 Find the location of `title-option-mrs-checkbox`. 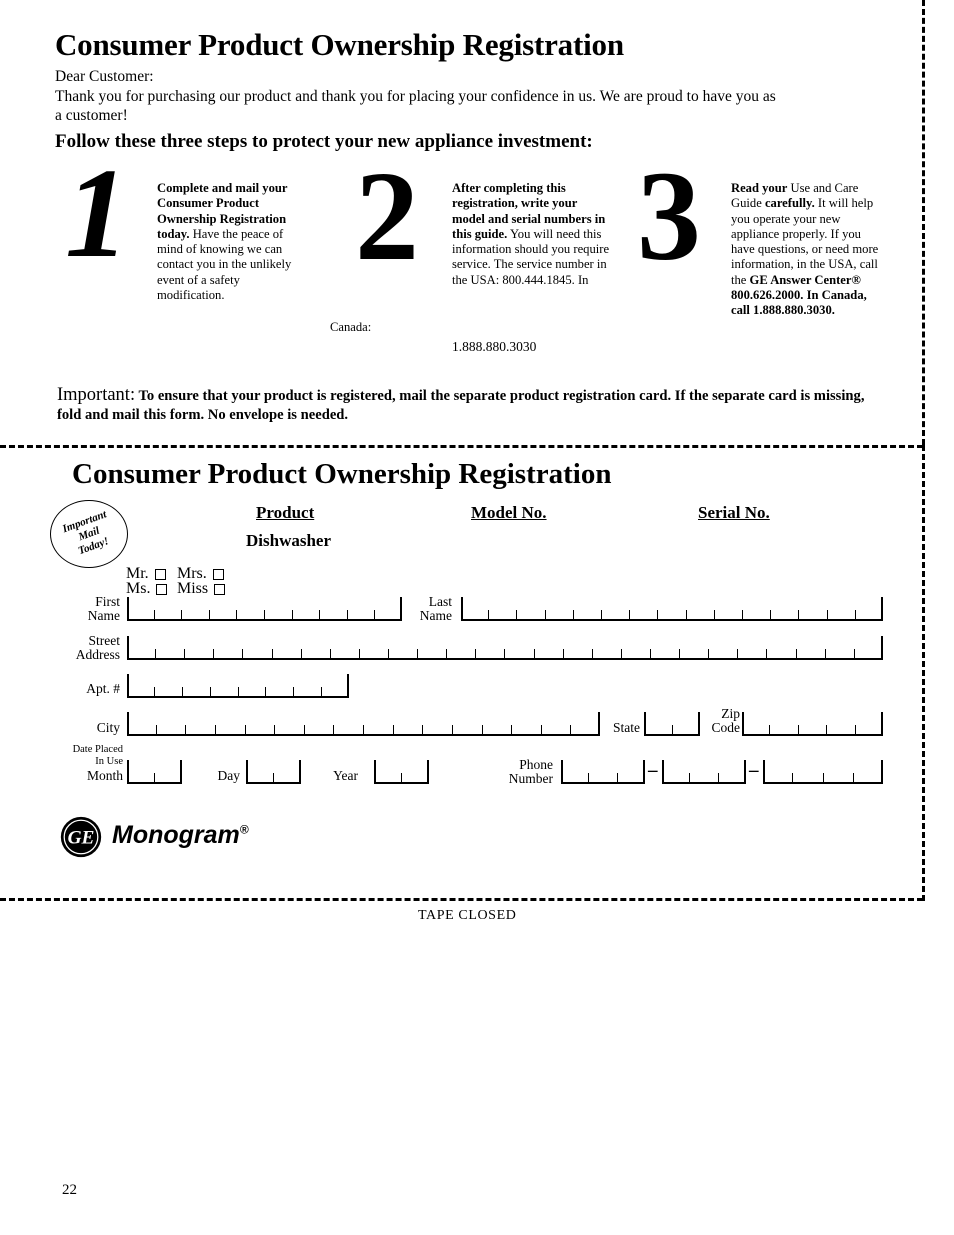

title-option-mrs-checkbox is located at coordinates (218, 574).